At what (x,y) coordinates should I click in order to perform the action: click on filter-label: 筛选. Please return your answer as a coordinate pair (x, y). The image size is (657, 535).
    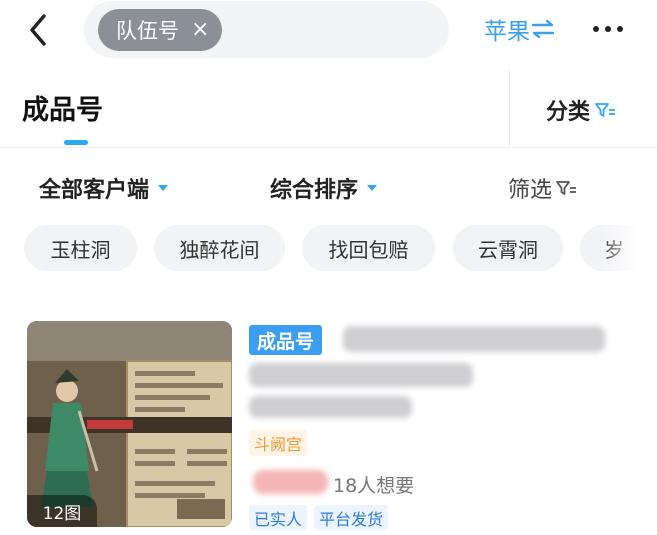
    Looking at the image, I should click on (530, 190).